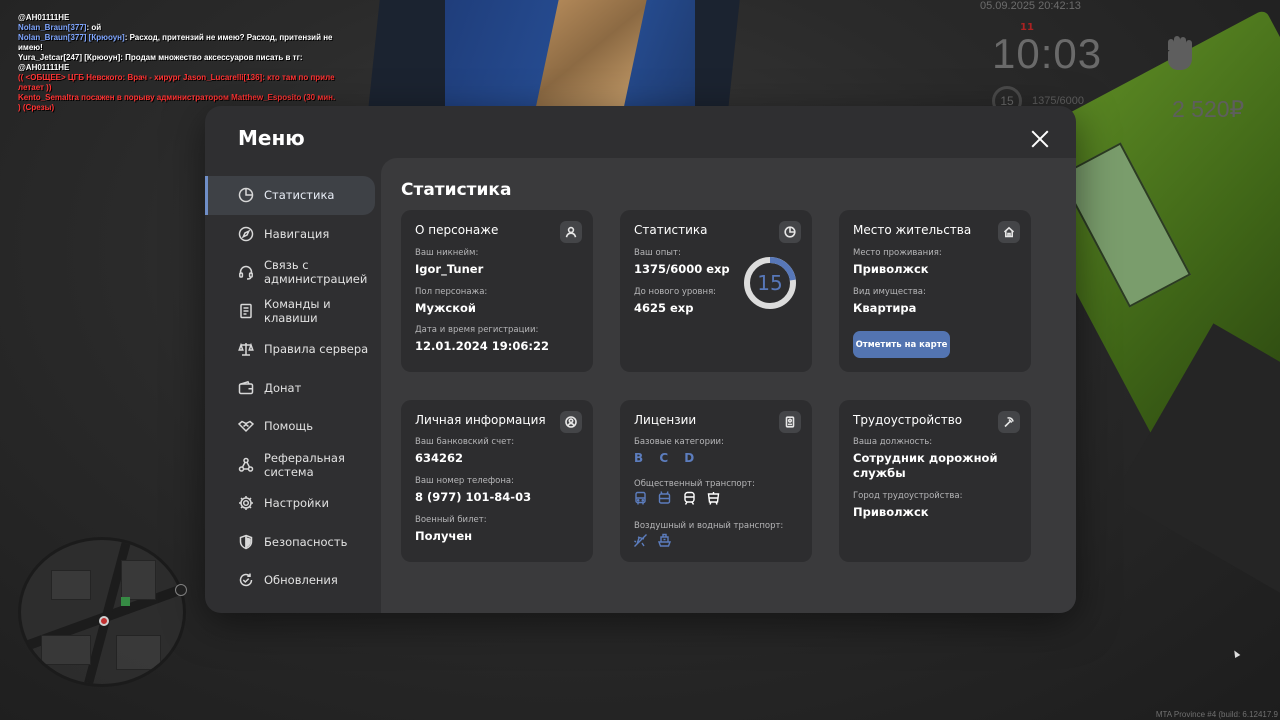 The height and width of the screenshot is (720, 1280). I want to click on plane-icon, so click(640, 540).